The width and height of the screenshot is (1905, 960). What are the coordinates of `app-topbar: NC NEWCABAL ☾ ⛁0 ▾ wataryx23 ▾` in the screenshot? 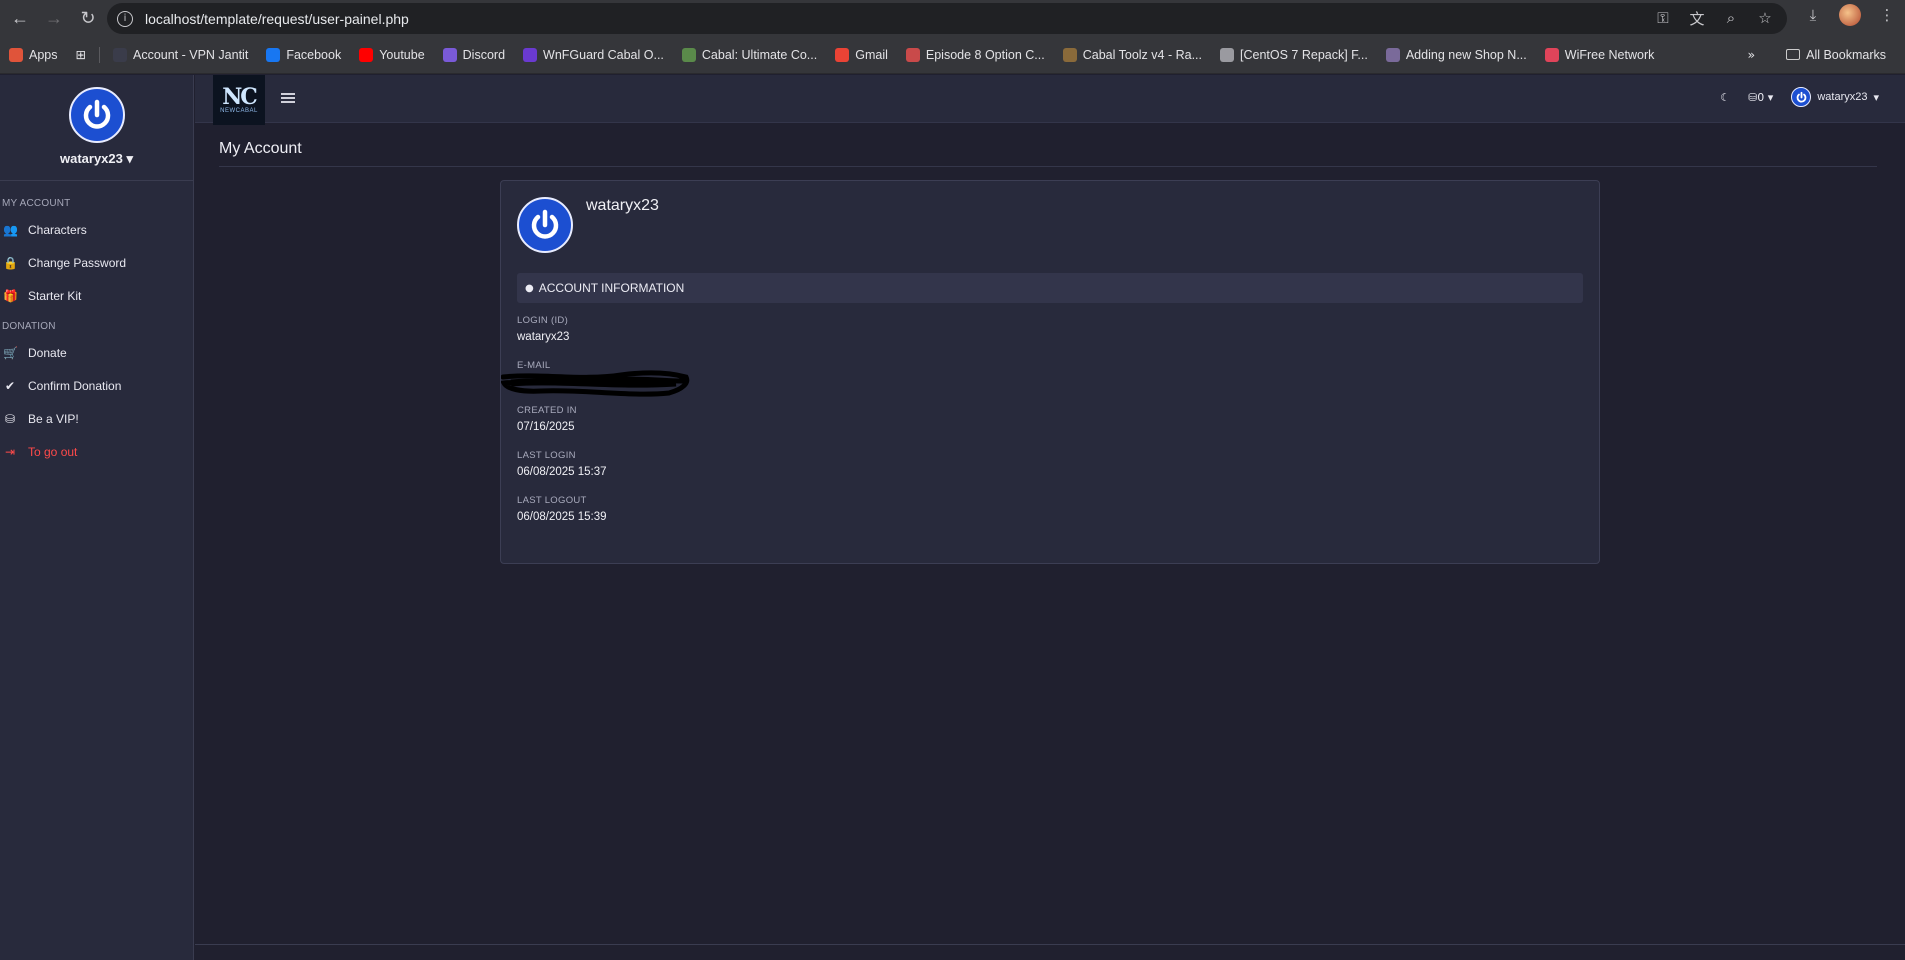 It's located at (1050, 100).